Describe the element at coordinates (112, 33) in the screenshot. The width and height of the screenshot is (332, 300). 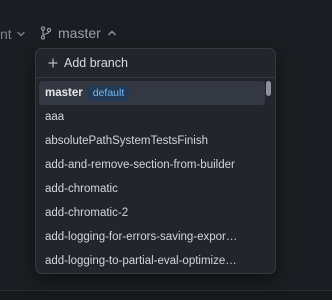
I see `chevron-up-icon` at that location.